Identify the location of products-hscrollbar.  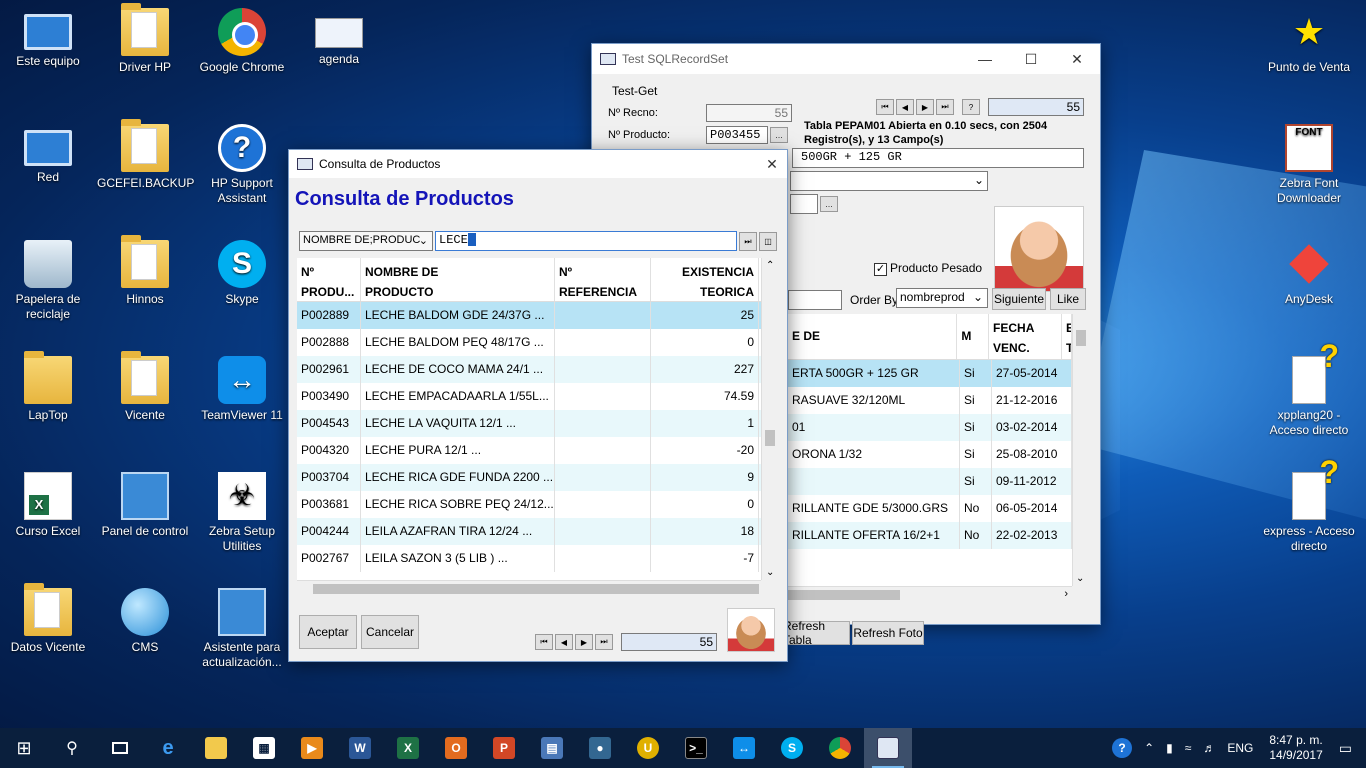
(529, 588).